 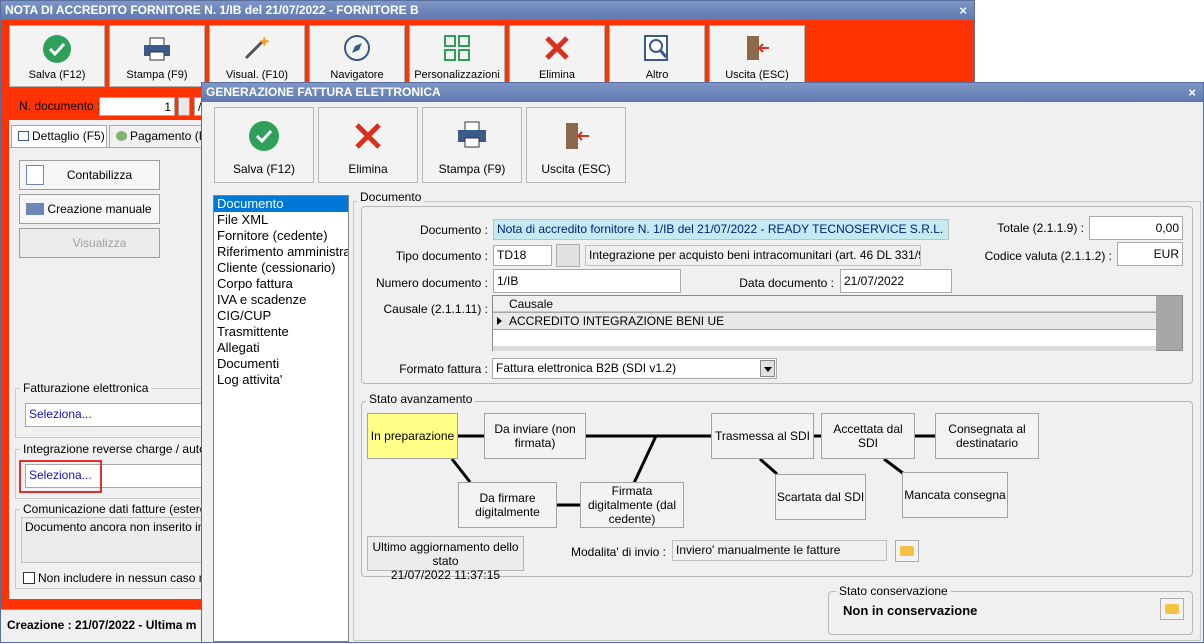 I want to click on printer-icon, so click(x=157, y=49).